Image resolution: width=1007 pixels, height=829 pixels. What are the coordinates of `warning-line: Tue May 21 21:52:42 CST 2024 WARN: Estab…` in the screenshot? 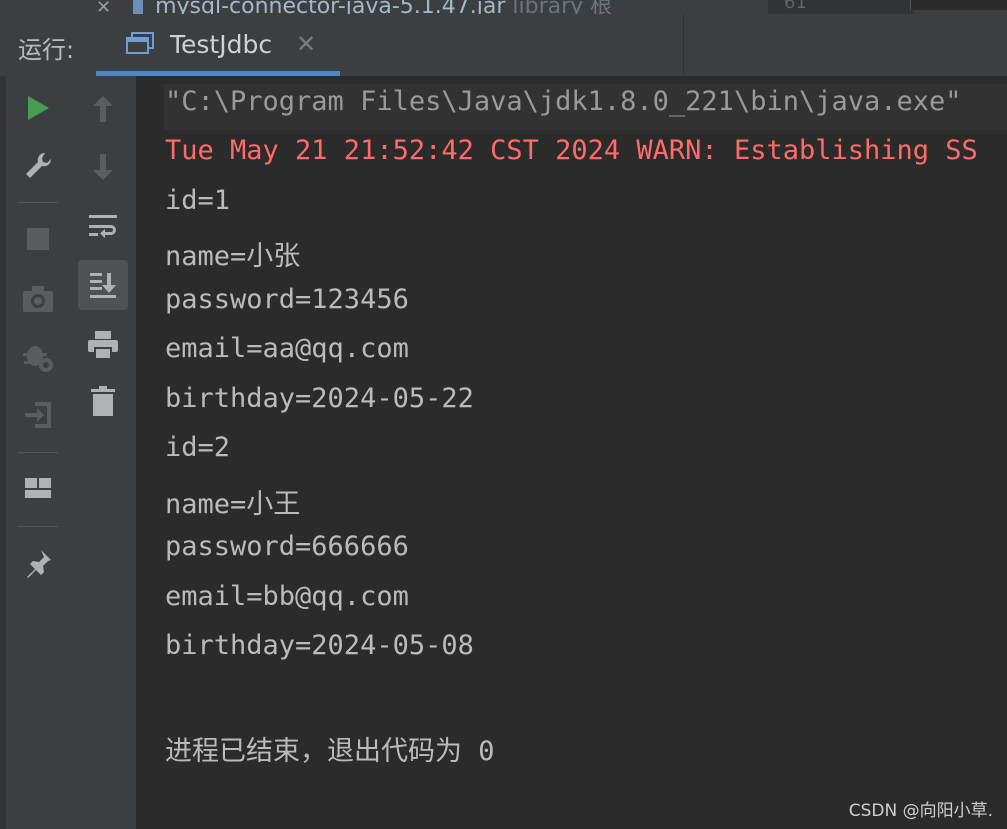 It's located at (571, 150).